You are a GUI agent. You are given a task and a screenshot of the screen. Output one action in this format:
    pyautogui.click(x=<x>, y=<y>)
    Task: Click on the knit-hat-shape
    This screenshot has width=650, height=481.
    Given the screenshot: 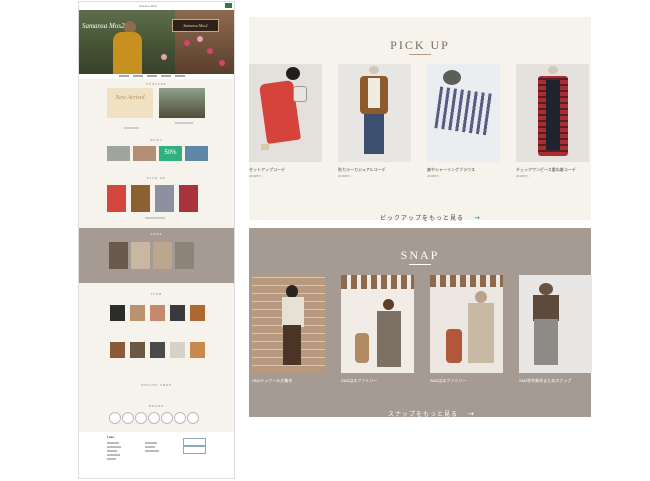 What is the action you would take?
    pyautogui.click(x=452, y=77)
    